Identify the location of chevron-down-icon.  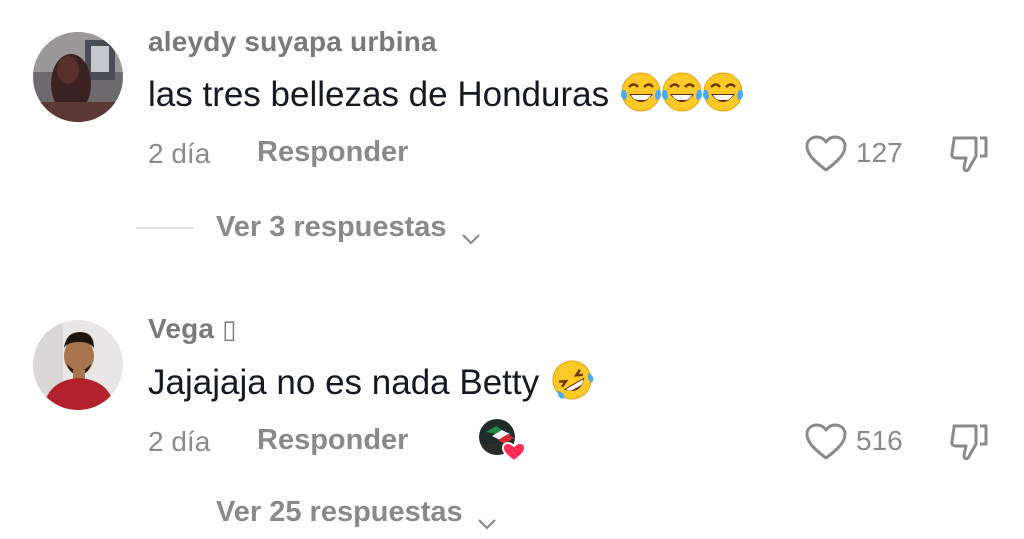
(487, 518).